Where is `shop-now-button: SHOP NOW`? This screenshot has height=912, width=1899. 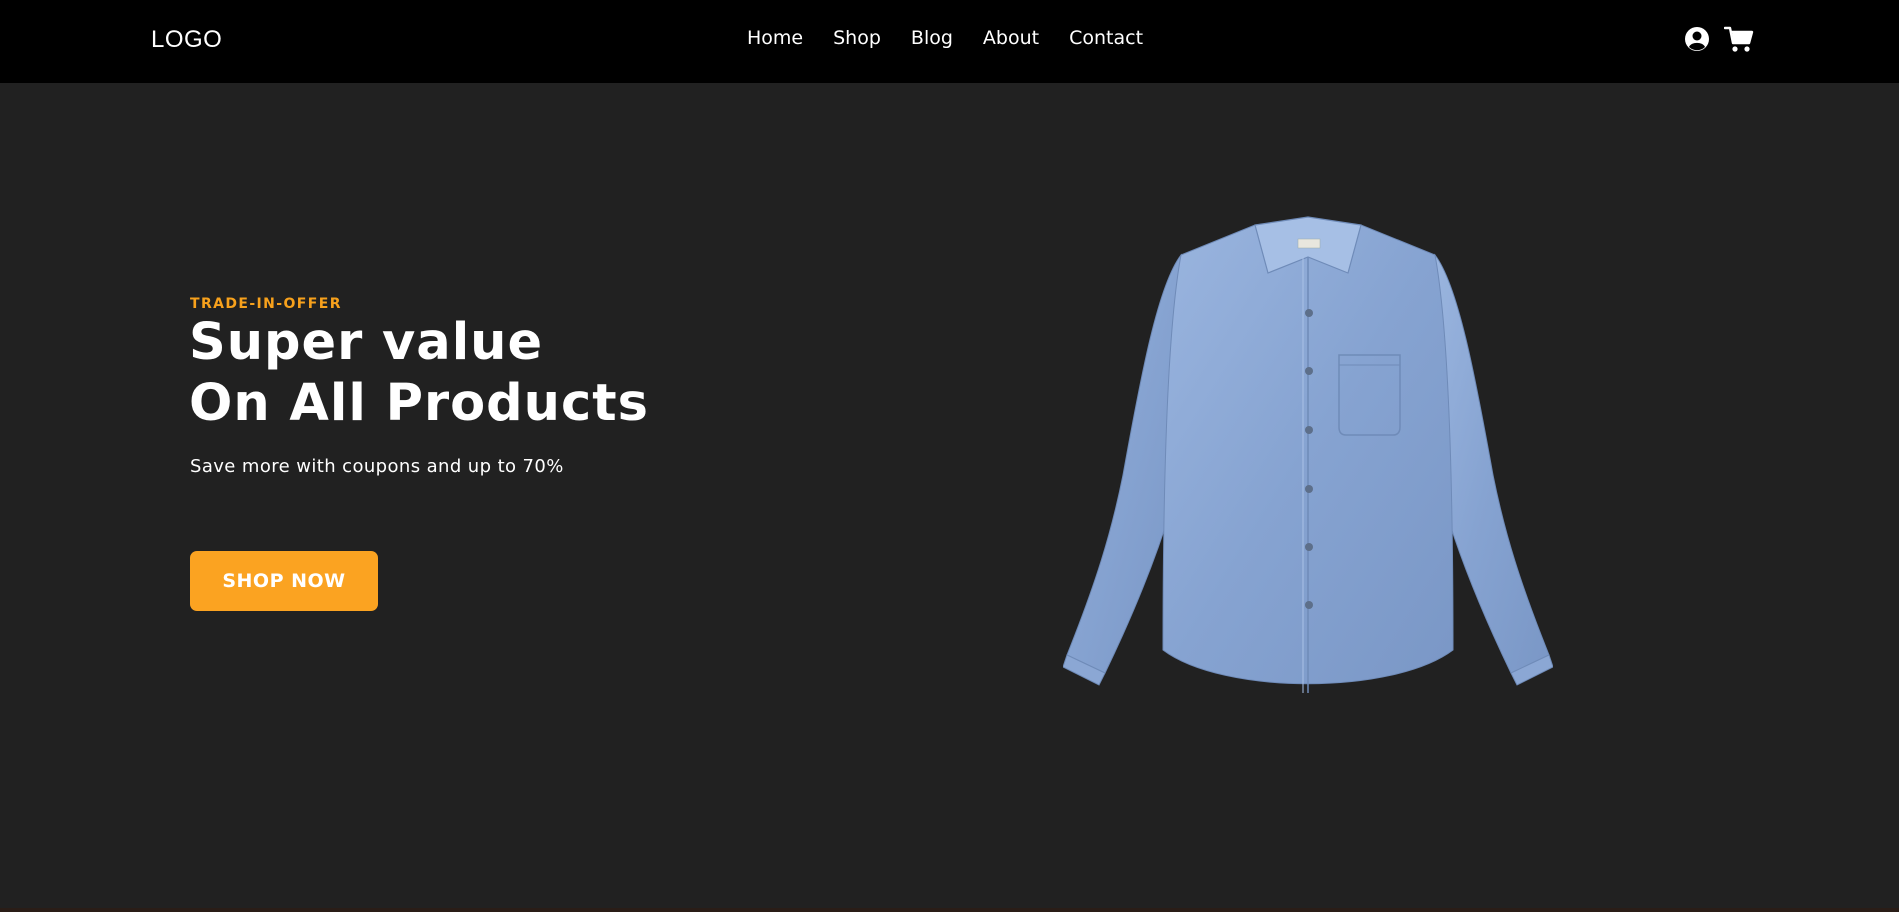 shop-now-button: SHOP NOW is located at coordinates (284, 581).